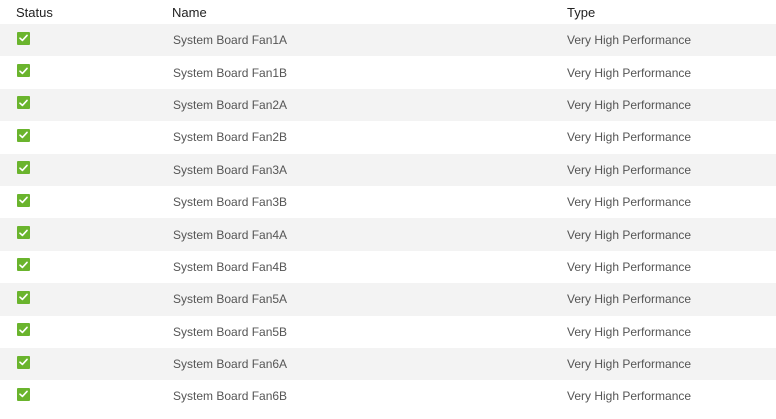 The height and width of the screenshot is (419, 776). What do you see at coordinates (230, 137) in the screenshot?
I see `name-cell: System Board Fan2B` at bounding box center [230, 137].